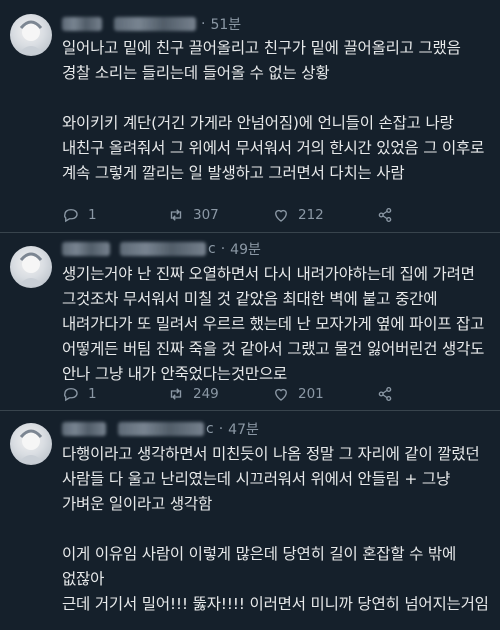 This screenshot has width=500, height=630. I want to click on timestamp: 51분, so click(225, 24).